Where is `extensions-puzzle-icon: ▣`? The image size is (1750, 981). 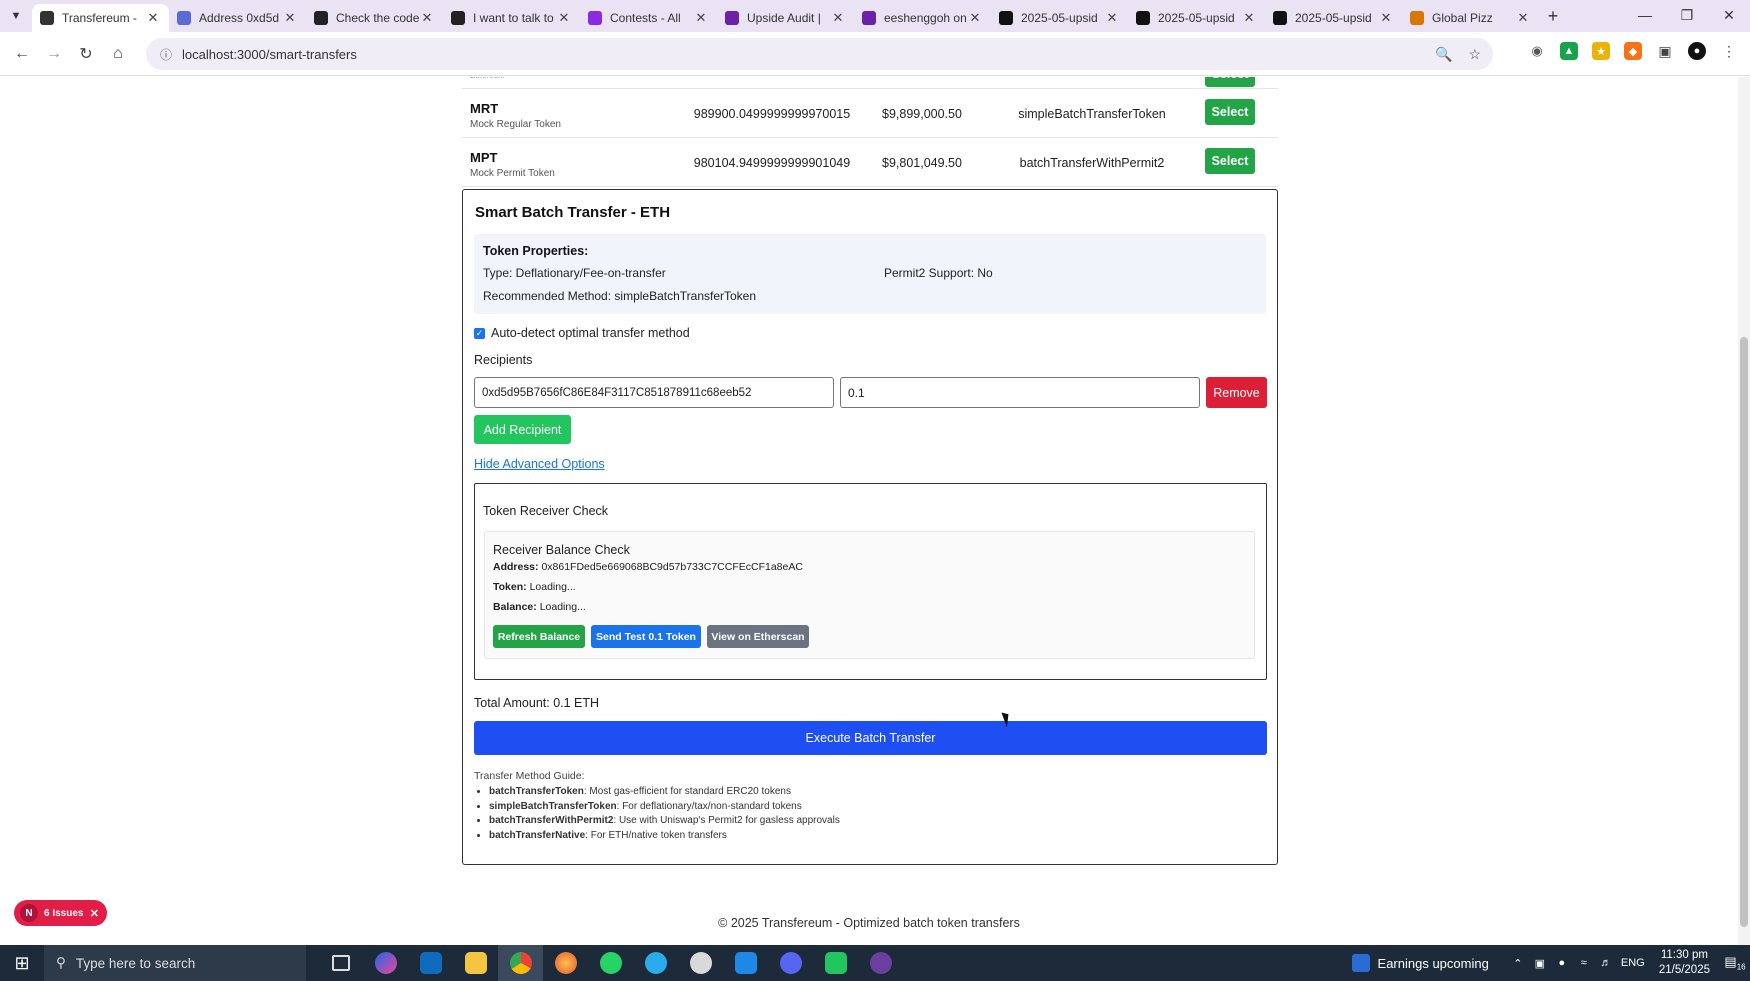
extensions-puzzle-icon: ▣ is located at coordinates (1665, 51).